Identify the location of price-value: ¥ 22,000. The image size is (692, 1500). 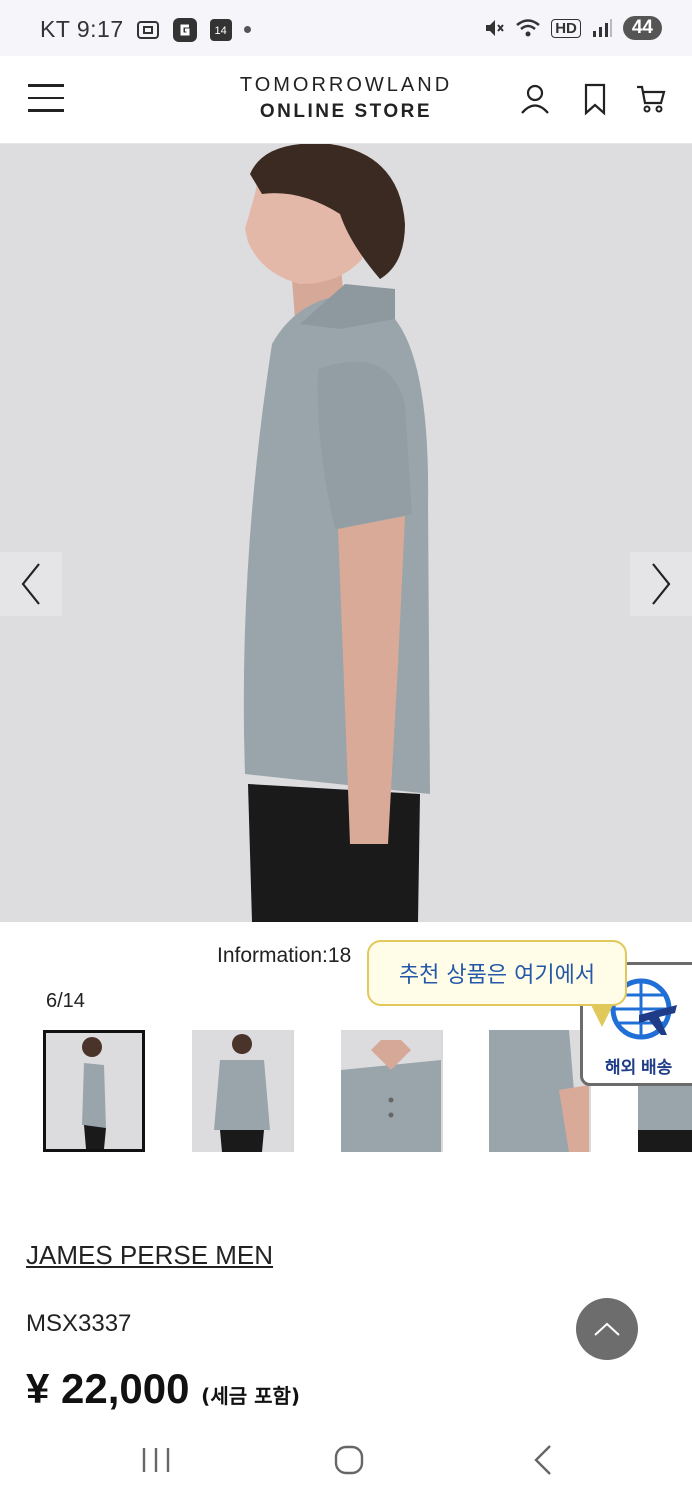
(108, 1388).